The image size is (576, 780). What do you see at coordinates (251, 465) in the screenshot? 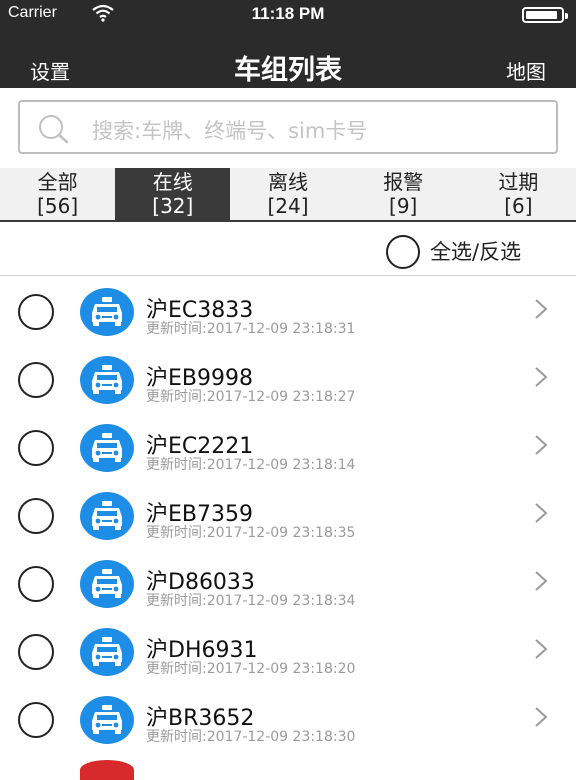
I see `vehicle-update-time: 更新时间:2017-12-09 23:18:14` at bounding box center [251, 465].